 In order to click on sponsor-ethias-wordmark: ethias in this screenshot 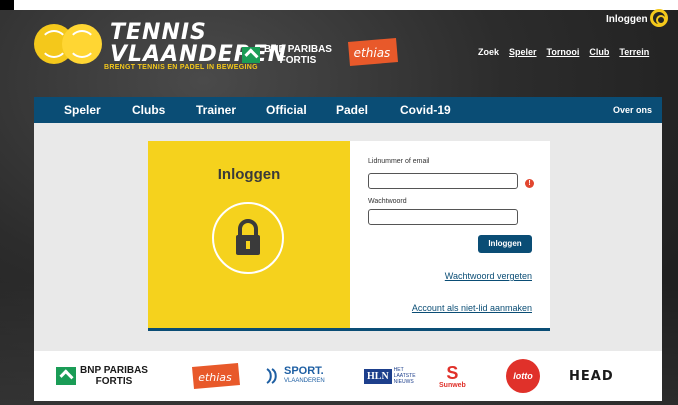, I will do `click(215, 377)`.